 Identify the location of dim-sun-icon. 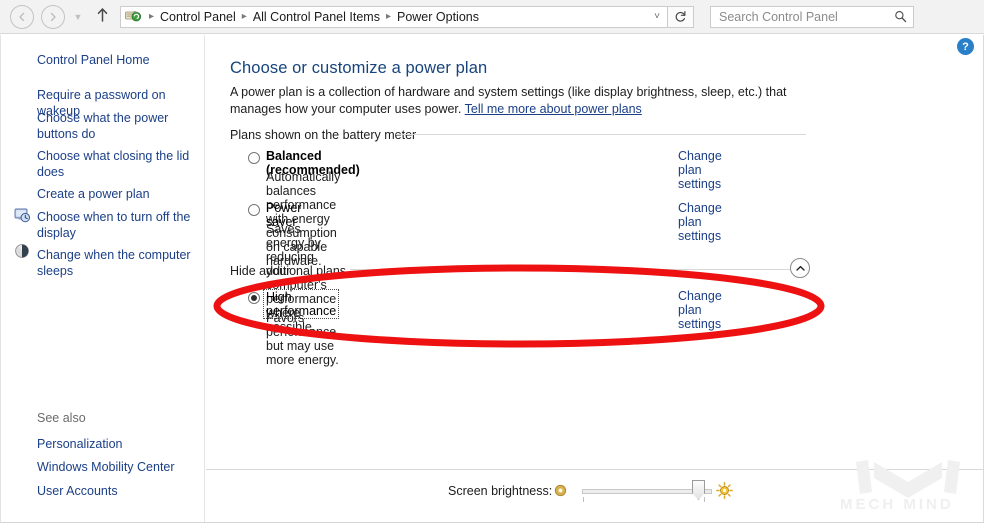
(560, 492).